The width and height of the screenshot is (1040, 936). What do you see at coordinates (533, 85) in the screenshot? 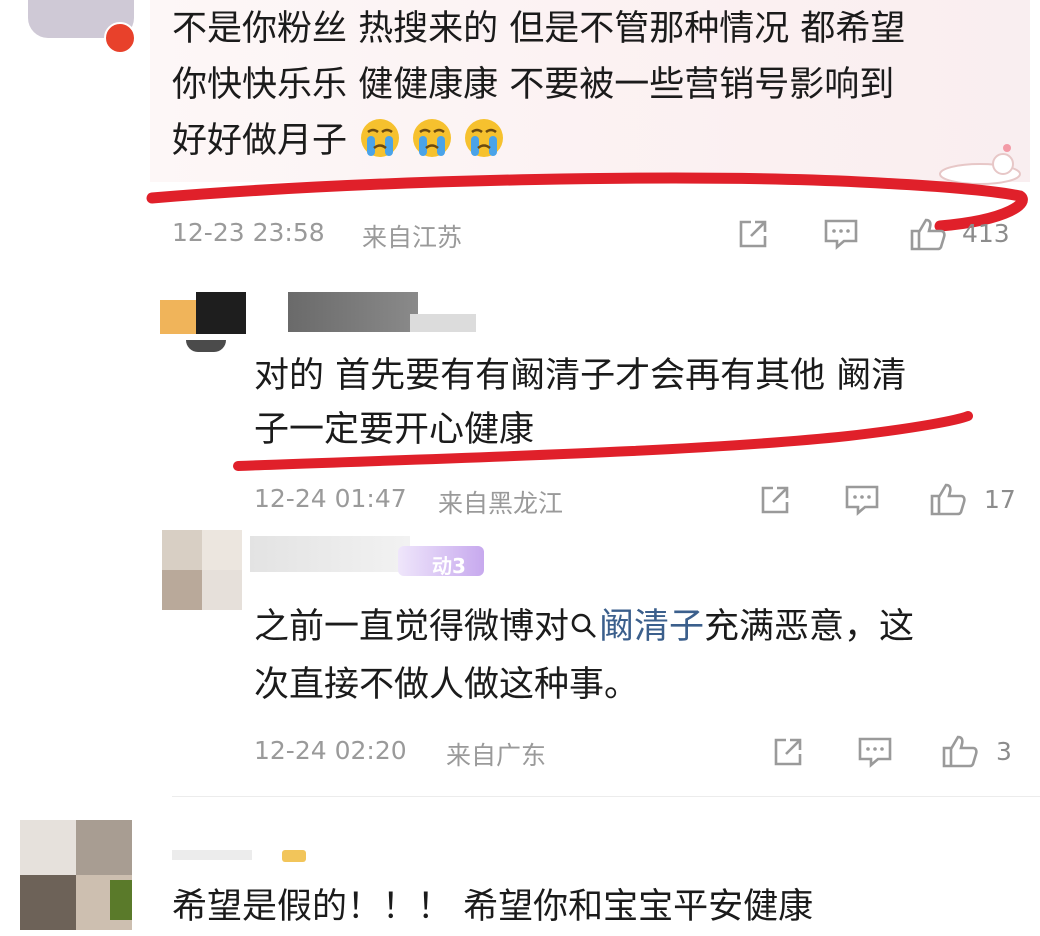
I see `comment-1-line-2: 你快快乐乐 健健康康 不要被一些营销号影响到` at bounding box center [533, 85].